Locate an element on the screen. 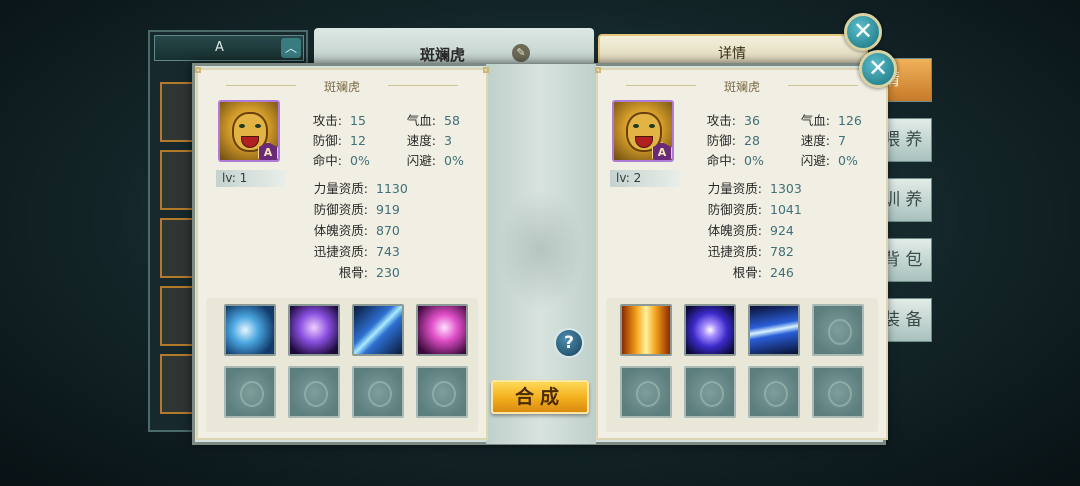 This screenshot has width=1080, height=486. stat-speed: 速度: 7 is located at coordinates (818, 139).